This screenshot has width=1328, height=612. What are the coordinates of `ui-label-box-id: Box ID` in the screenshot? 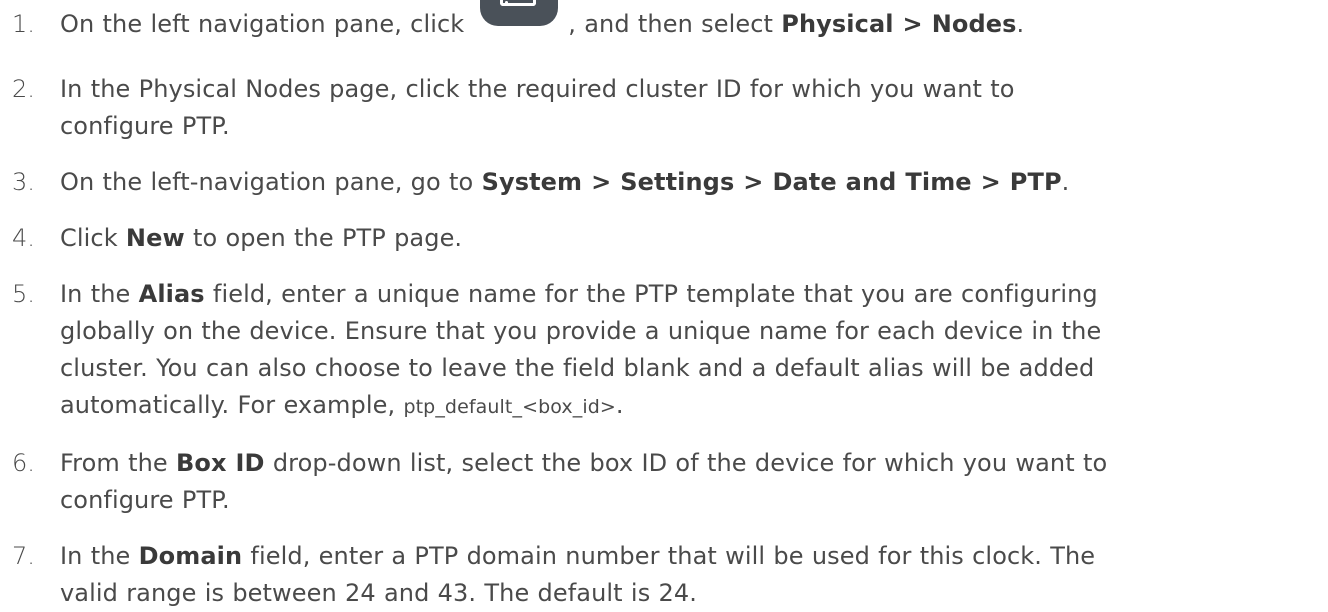 It's located at (220, 463).